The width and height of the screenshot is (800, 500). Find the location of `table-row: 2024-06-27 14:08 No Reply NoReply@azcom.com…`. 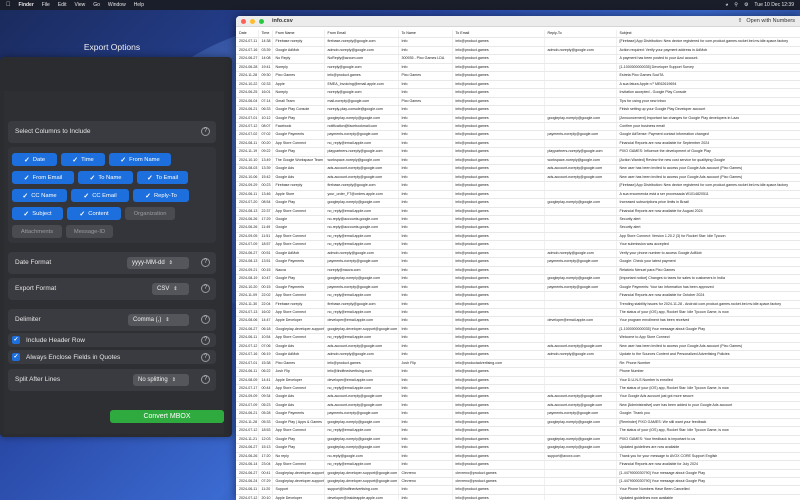

table-row: 2024-06-27 14:08 No Reply NoReply@azcom.com… is located at coordinates (518, 59).